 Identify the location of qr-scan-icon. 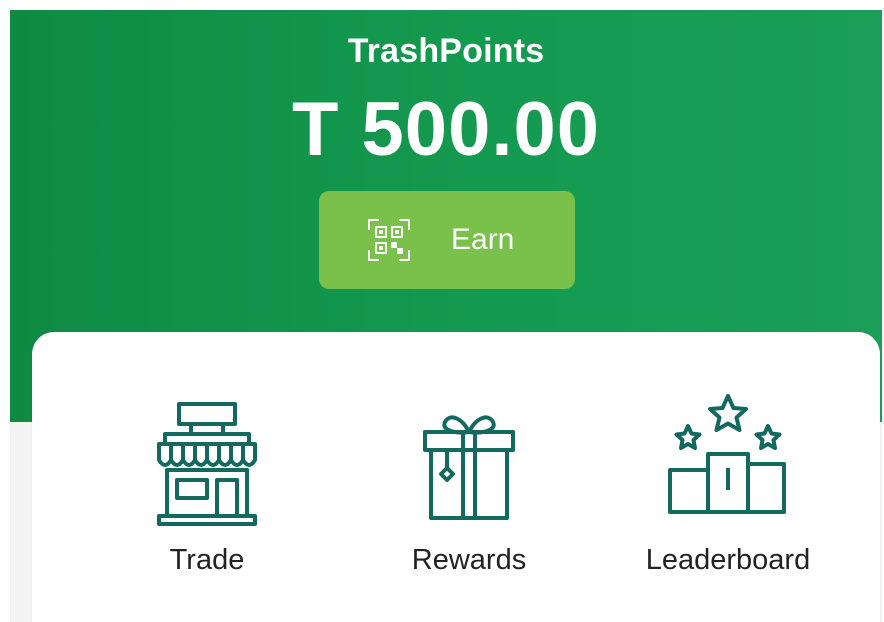
(389, 240).